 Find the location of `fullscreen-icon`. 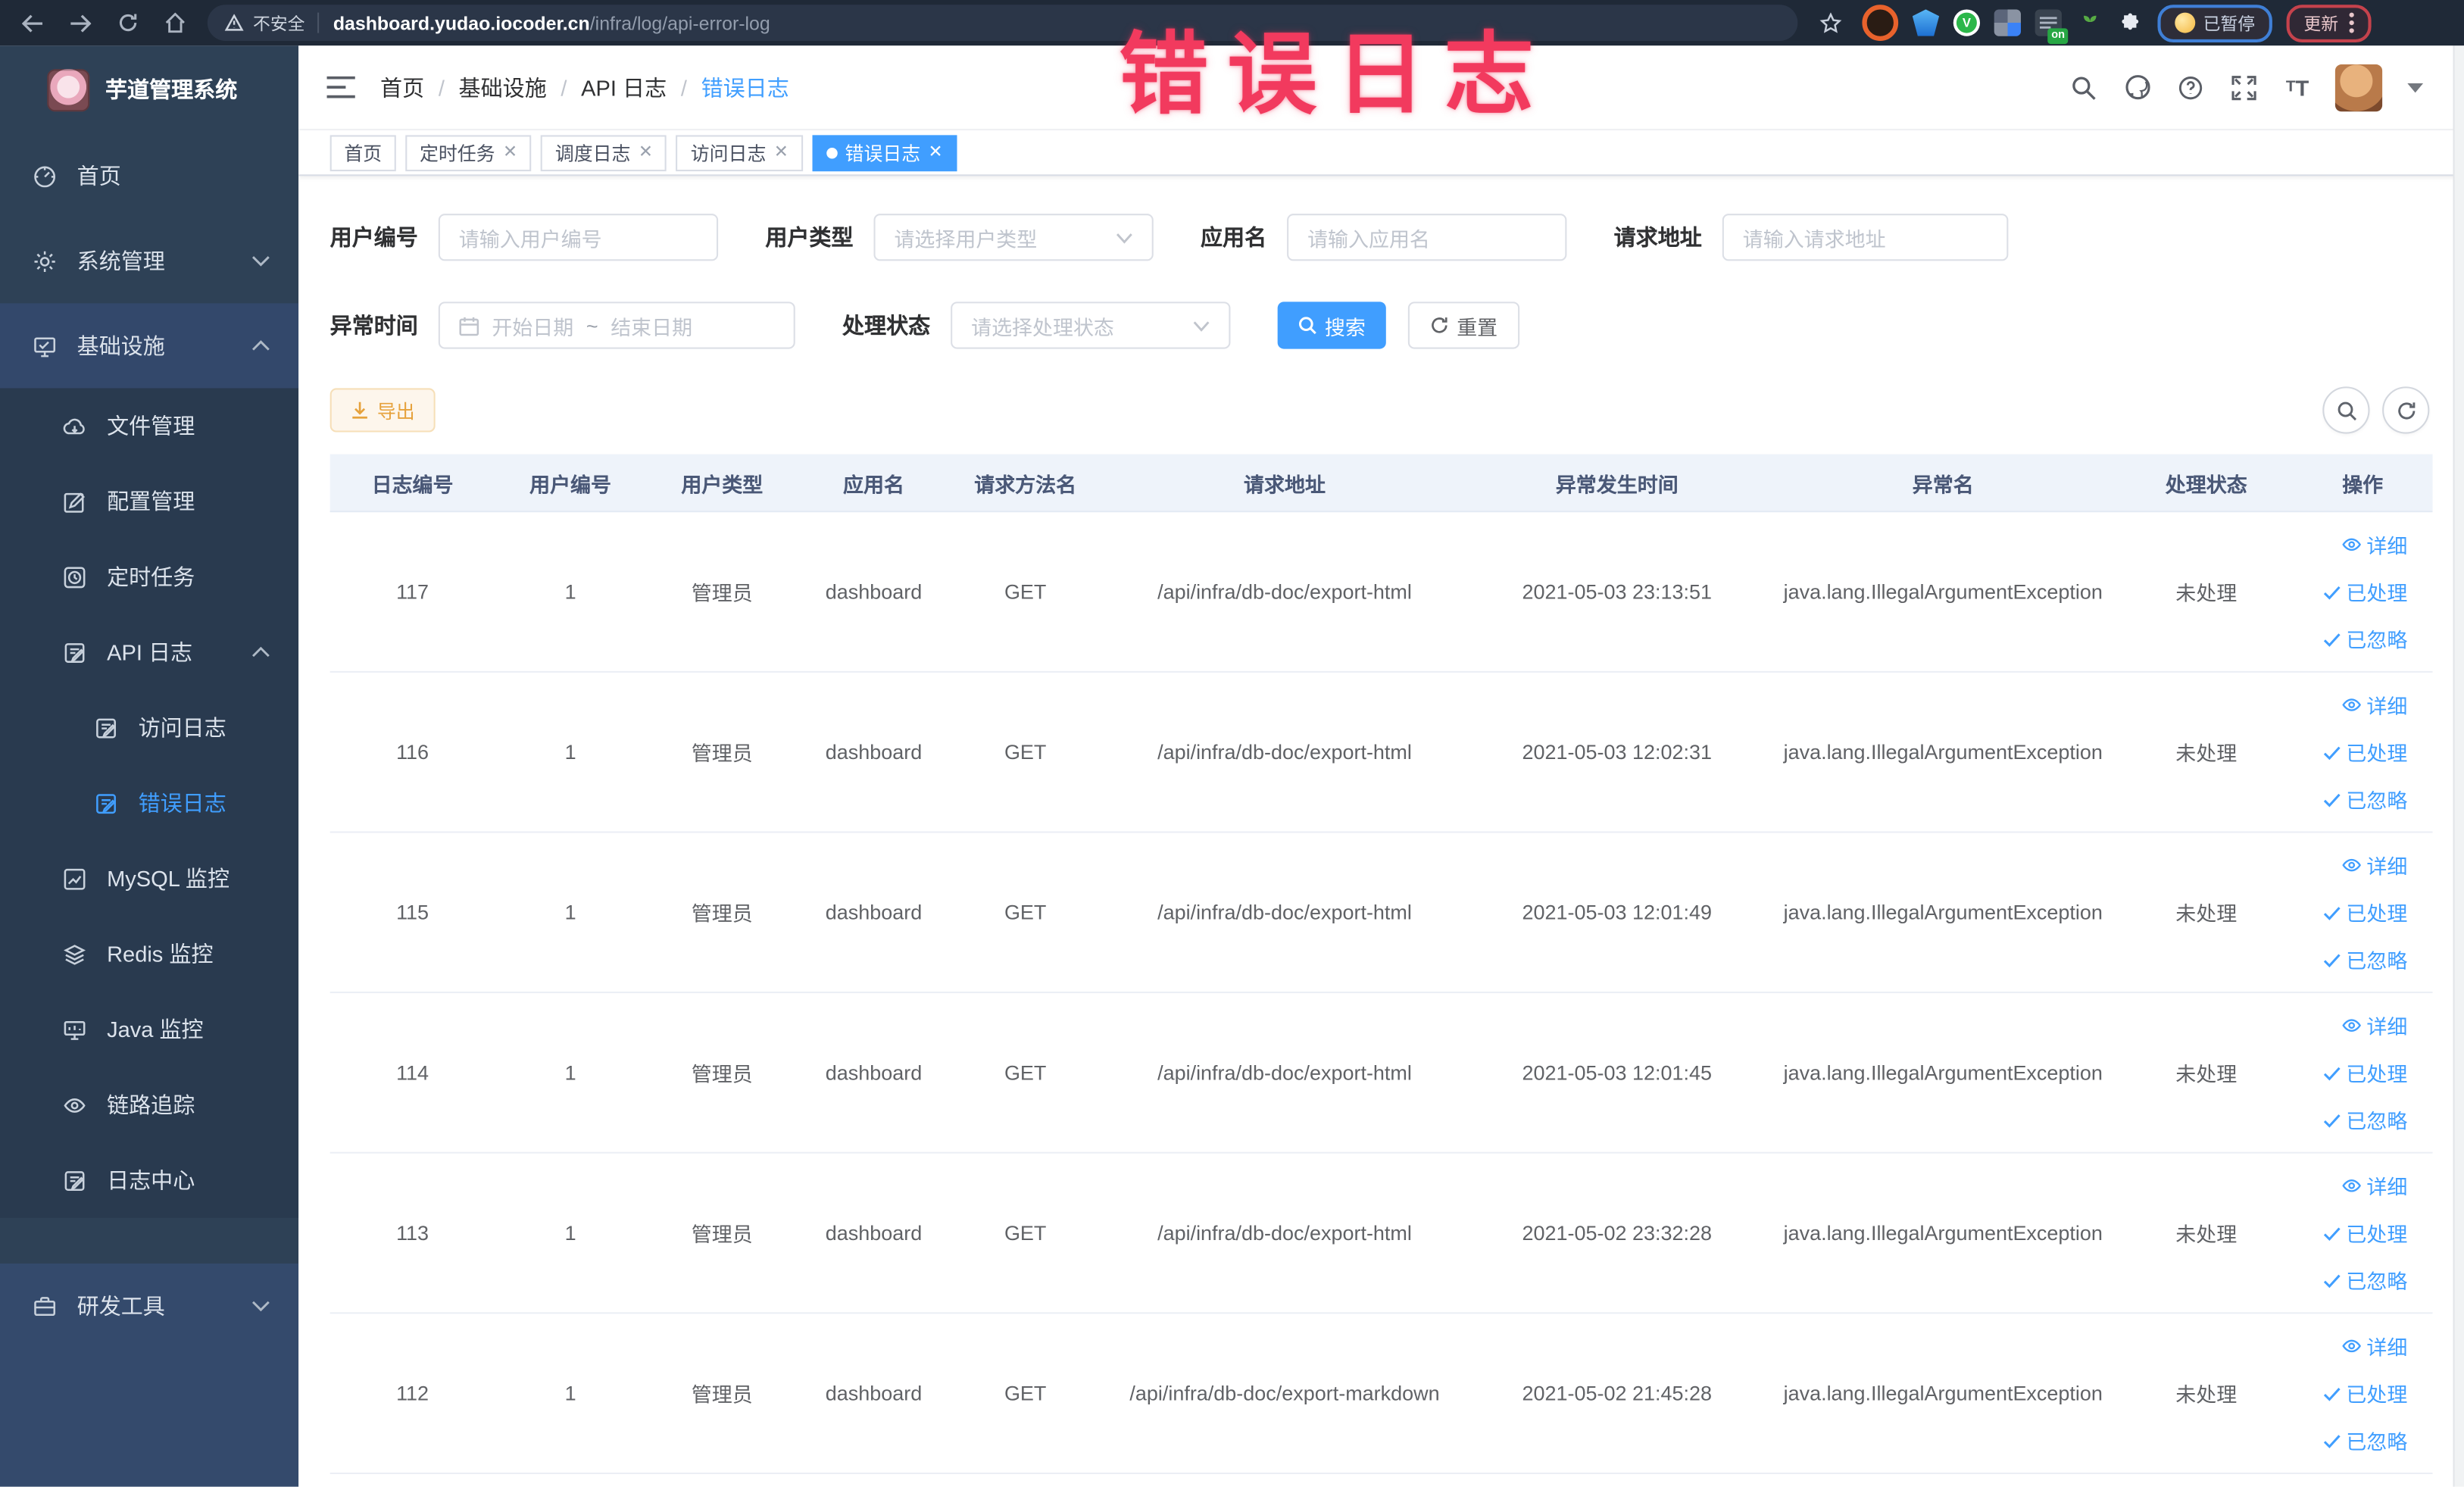

fullscreen-icon is located at coordinates (2243, 86).